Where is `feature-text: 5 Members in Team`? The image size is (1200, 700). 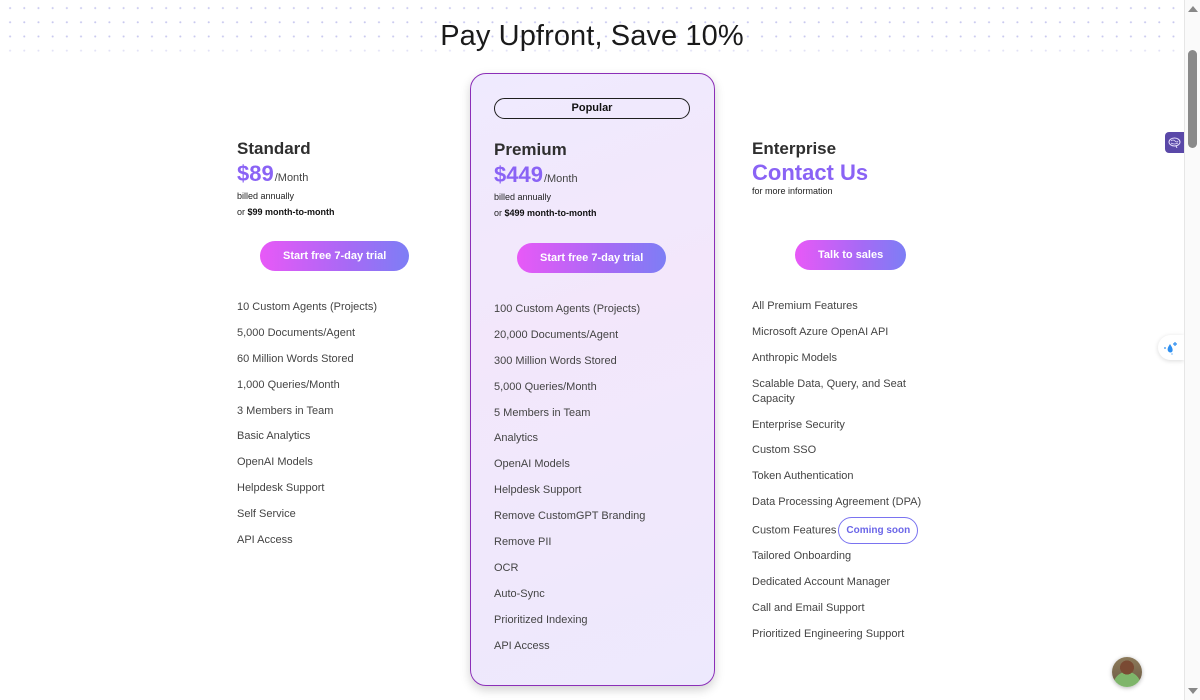
feature-text: 5 Members in Team is located at coordinates (542, 412).